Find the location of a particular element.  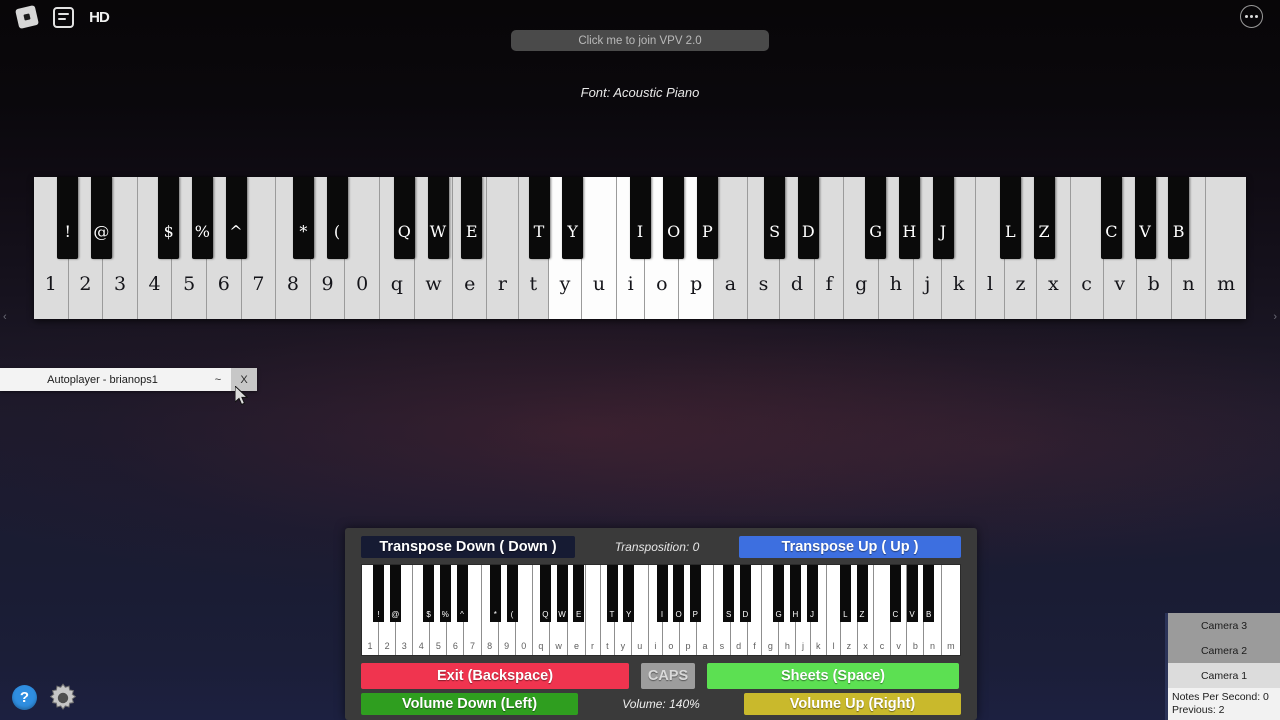

white-key-f: f is located at coordinates (829, 248).